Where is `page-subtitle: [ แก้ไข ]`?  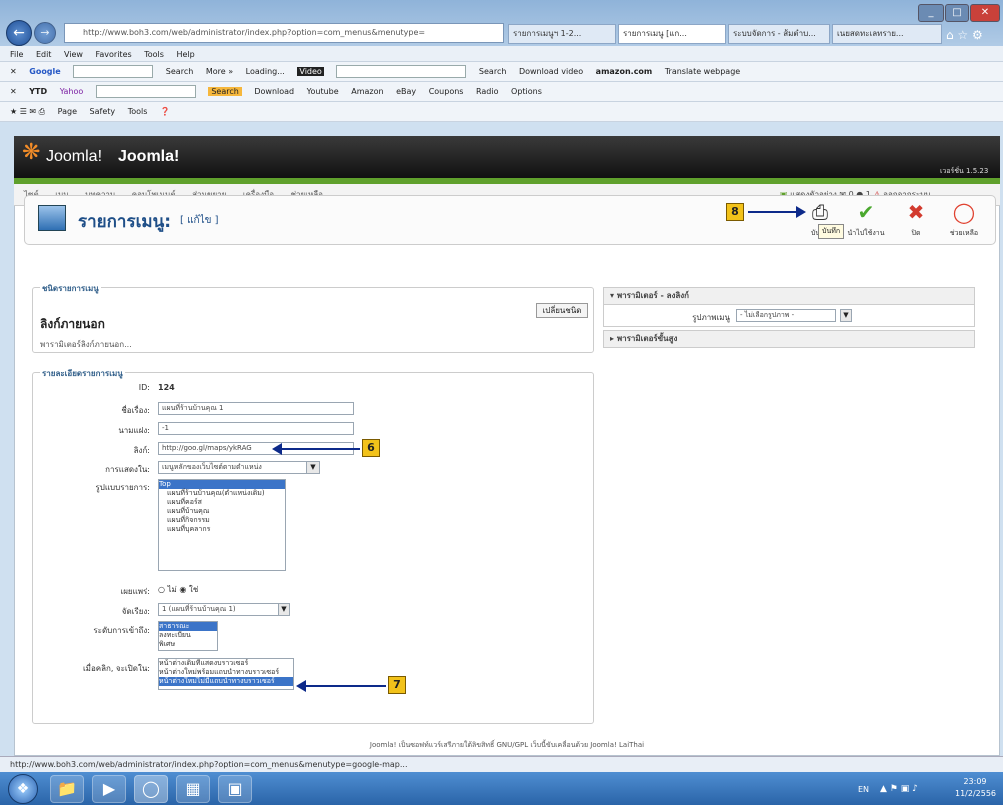
page-subtitle: [ แก้ไข ] is located at coordinates (199, 220).